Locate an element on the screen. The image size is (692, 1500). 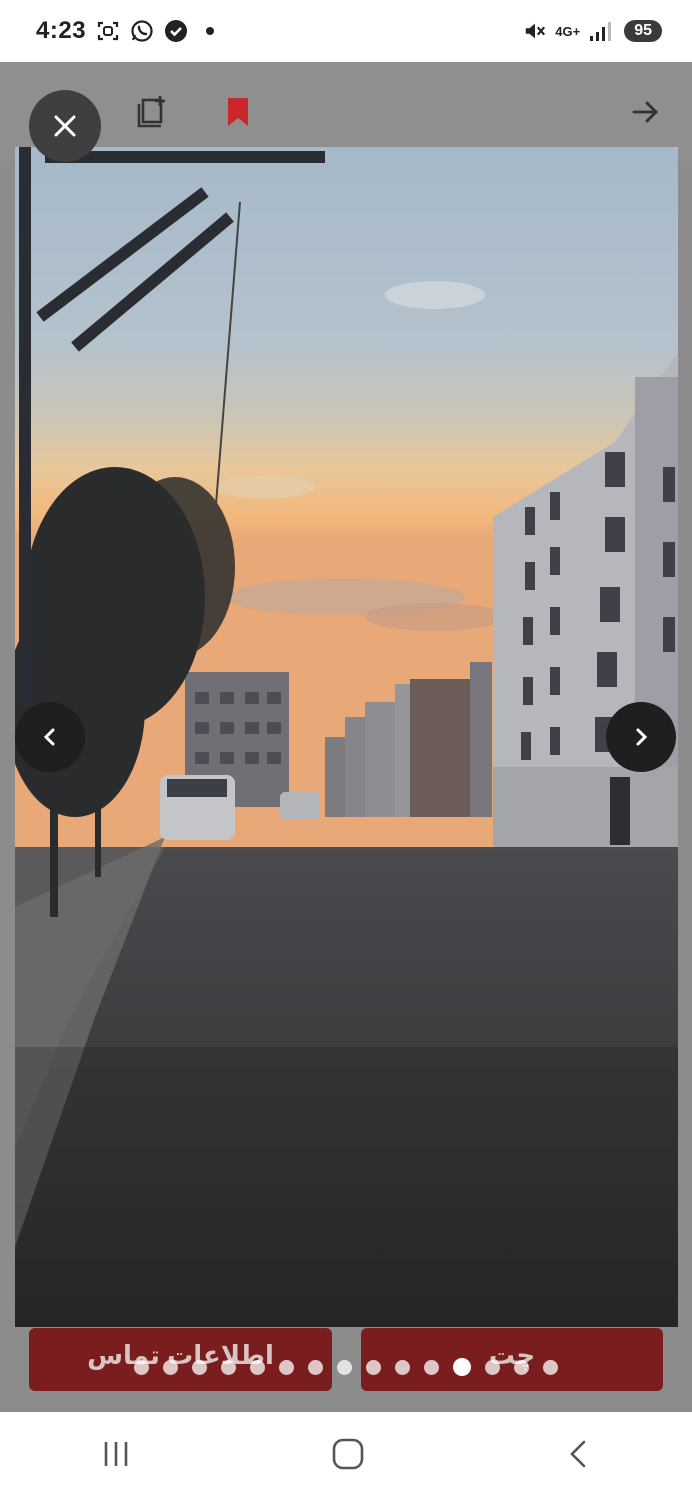
gallery-pagination is located at coordinates (346, 1367).